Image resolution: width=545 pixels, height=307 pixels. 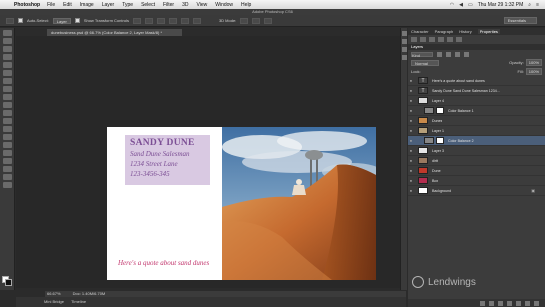 What do you see at coordinates (51, 5) in the screenshot?
I see `menu-file: File` at bounding box center [51, 5].